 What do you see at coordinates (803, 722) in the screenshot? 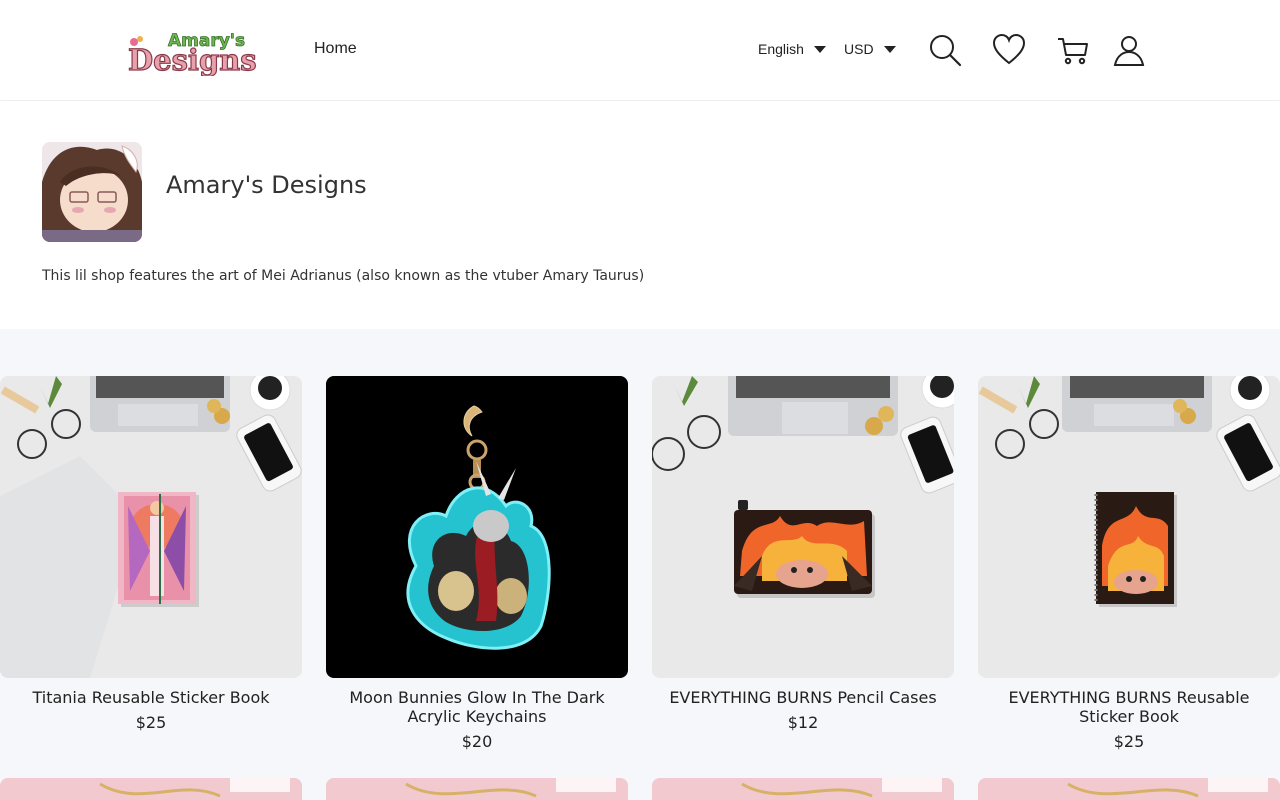
I see `product-price: $12` at bounding box center [803, 722].